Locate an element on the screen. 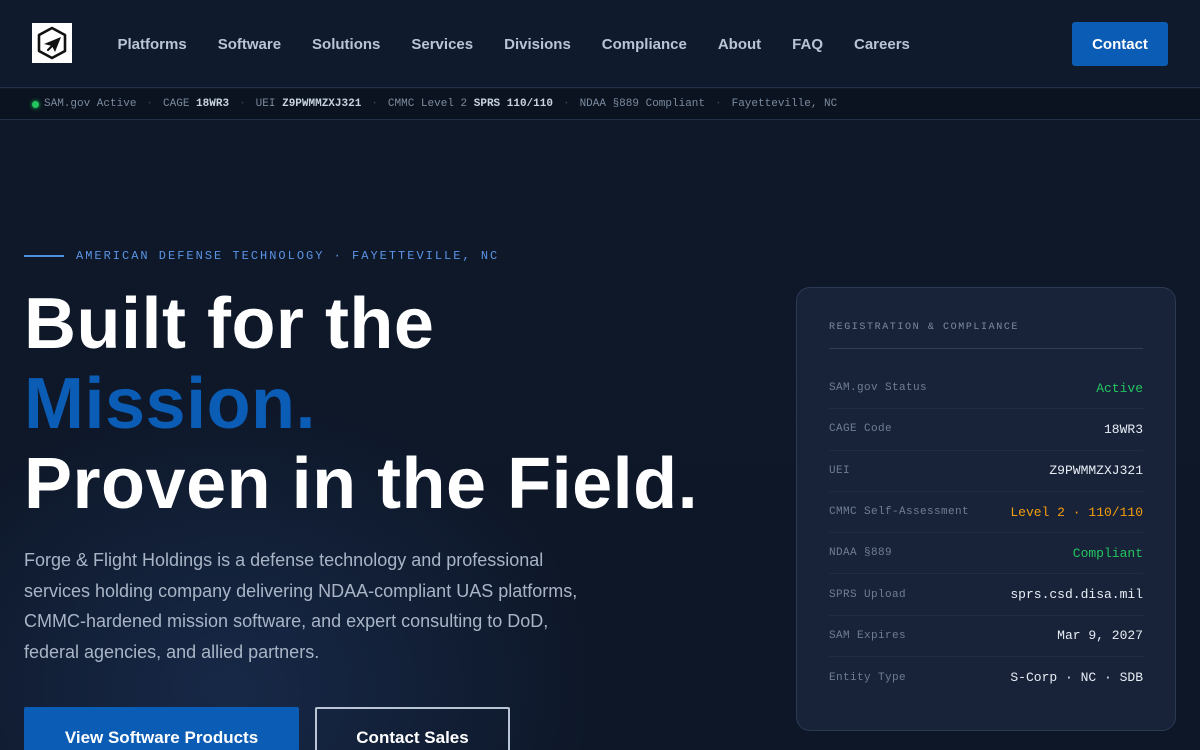  registration-row: SAM.gov Status Active is located at coordinates (986, 389).